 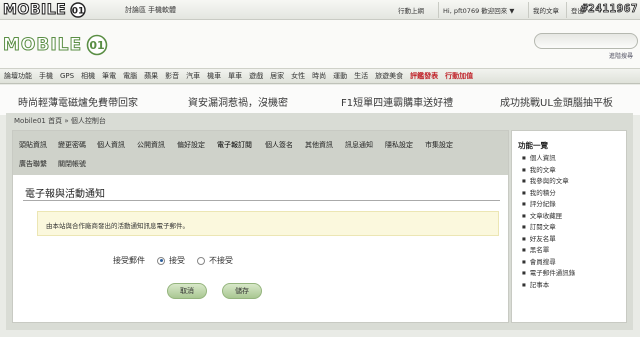 What do you see at coordinates (340, 76) in the screenshot?
I see `nav-item: 運動` at bounding box center [340, 76].